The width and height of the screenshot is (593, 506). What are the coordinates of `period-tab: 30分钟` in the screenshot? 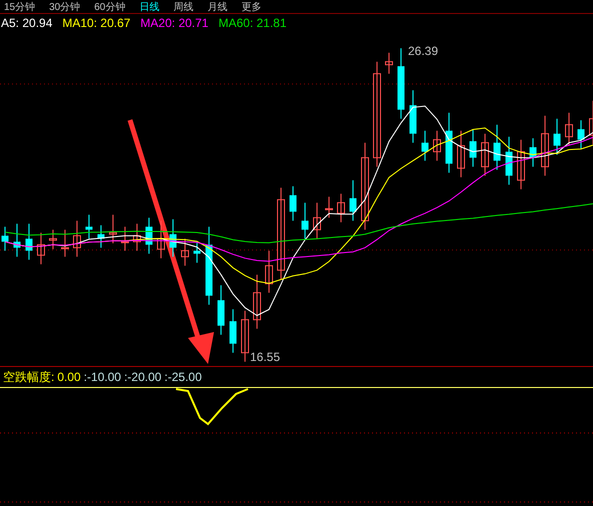 It's located at (64, 7).